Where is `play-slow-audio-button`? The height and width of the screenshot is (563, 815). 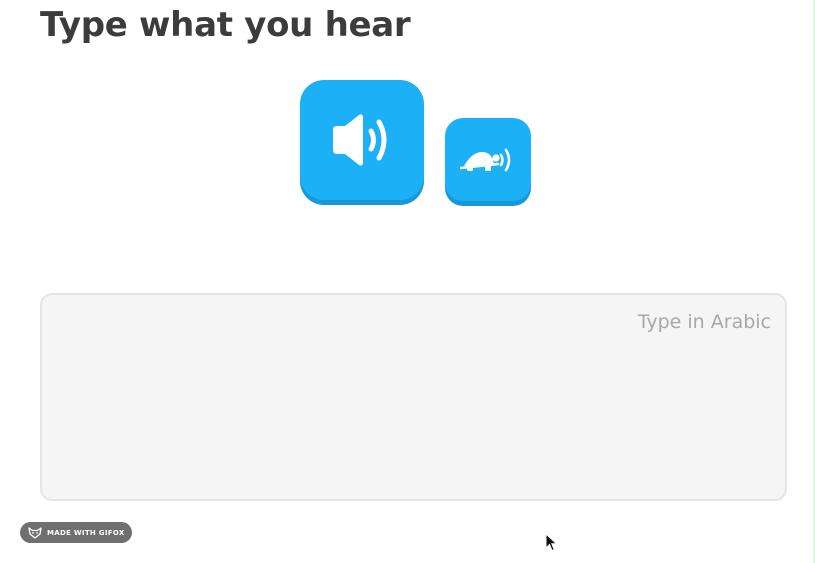 play-slow-audio-button is located at coordinates (488, 159).